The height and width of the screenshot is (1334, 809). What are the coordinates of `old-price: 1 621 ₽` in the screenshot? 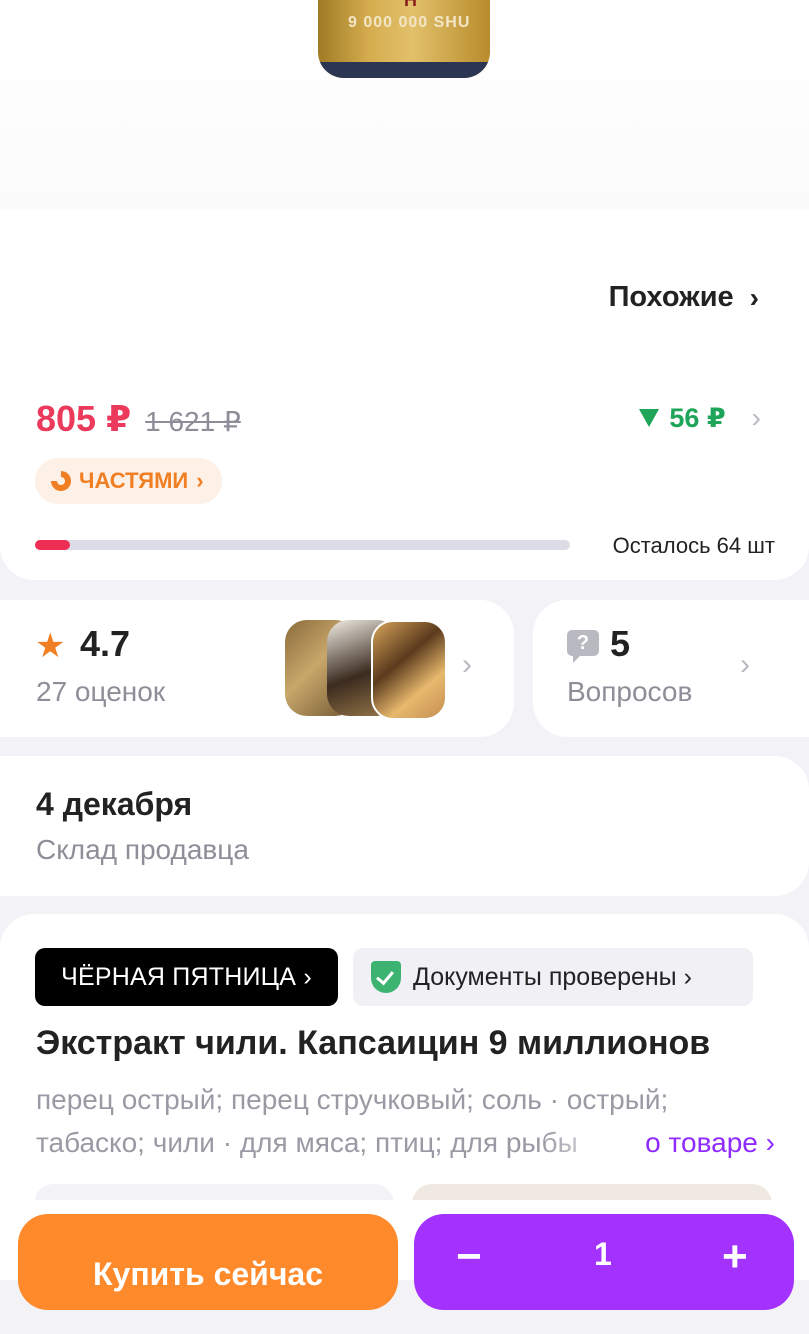 It's located at (193, 421).